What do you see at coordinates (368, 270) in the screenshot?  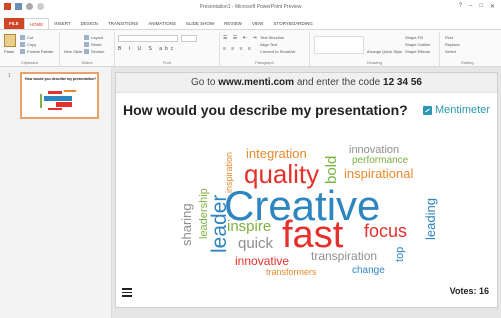 I see `word-change: change` at bounding box center [368, 270].